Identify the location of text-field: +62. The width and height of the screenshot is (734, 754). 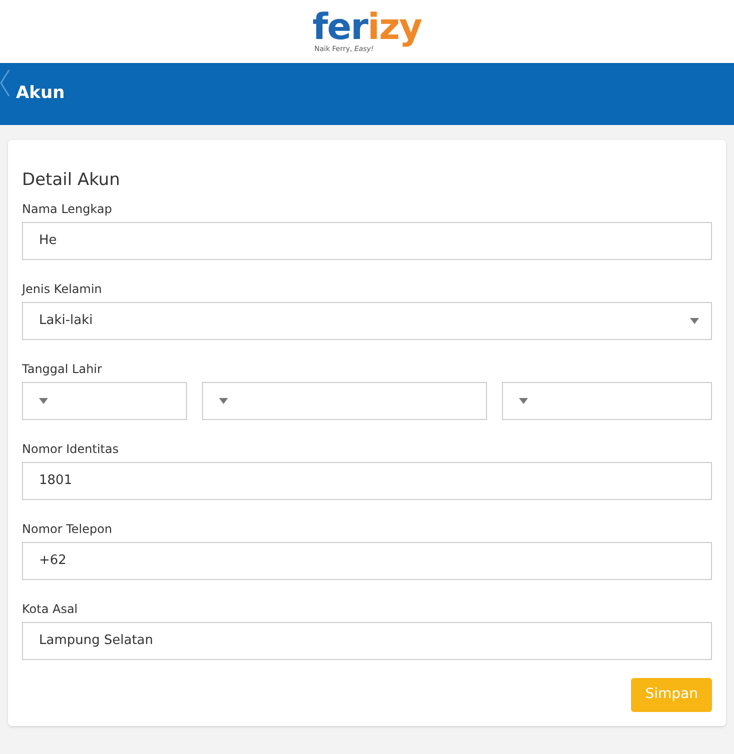
(367, 561).